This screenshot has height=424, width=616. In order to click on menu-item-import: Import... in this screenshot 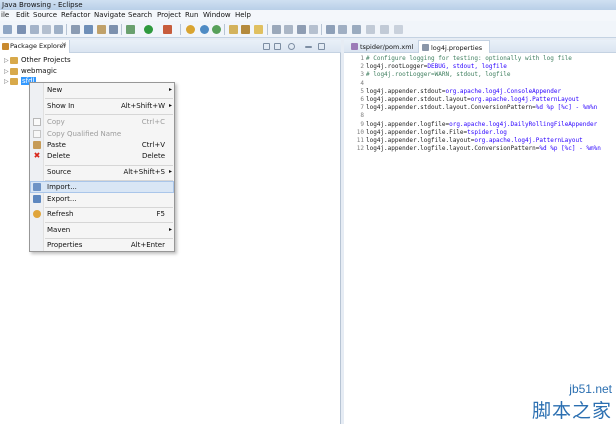, I will do `click(102, 187)`.